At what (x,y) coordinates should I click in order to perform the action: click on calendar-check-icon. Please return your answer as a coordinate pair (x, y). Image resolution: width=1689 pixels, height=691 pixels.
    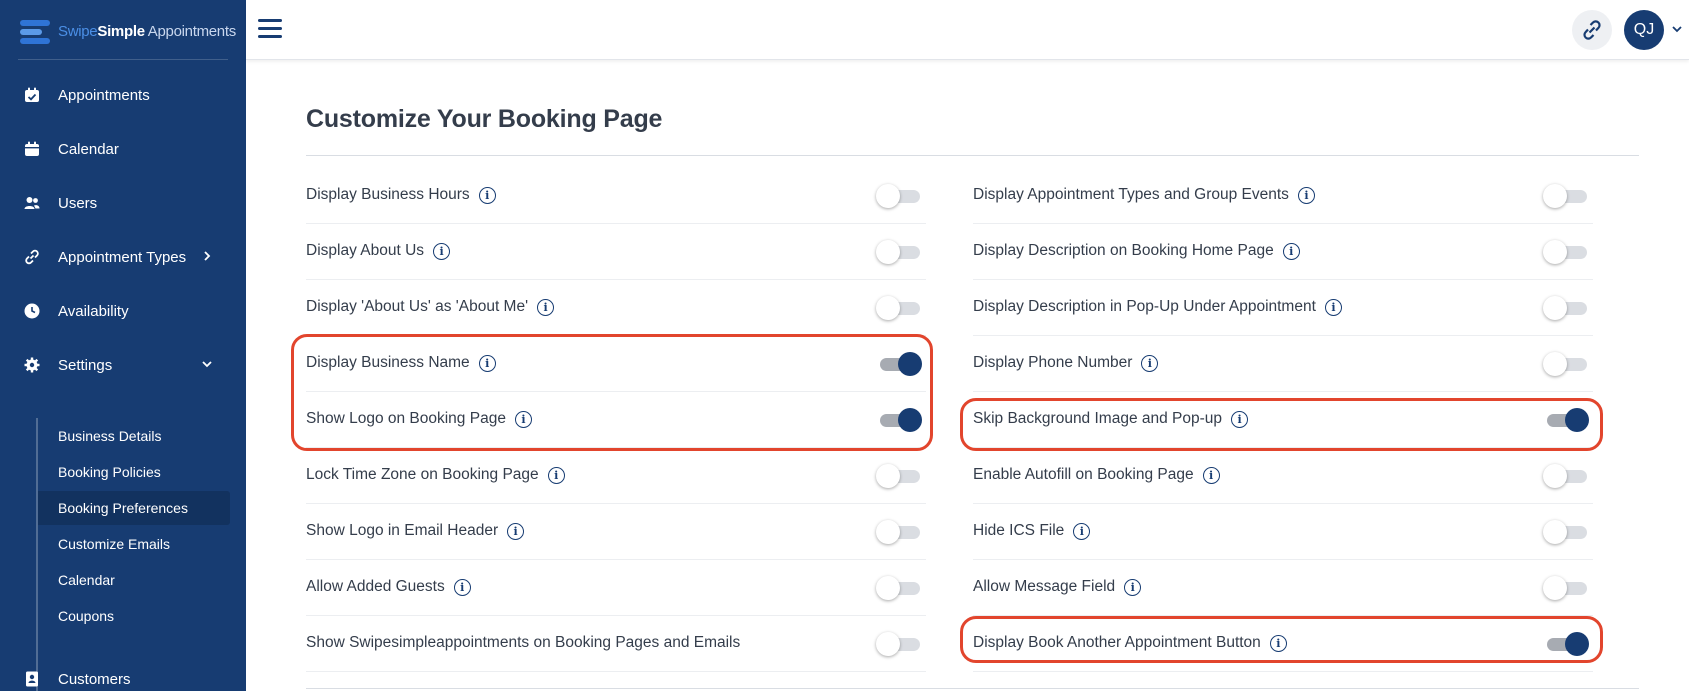
    Looking at the image, I should click on (32, 94).